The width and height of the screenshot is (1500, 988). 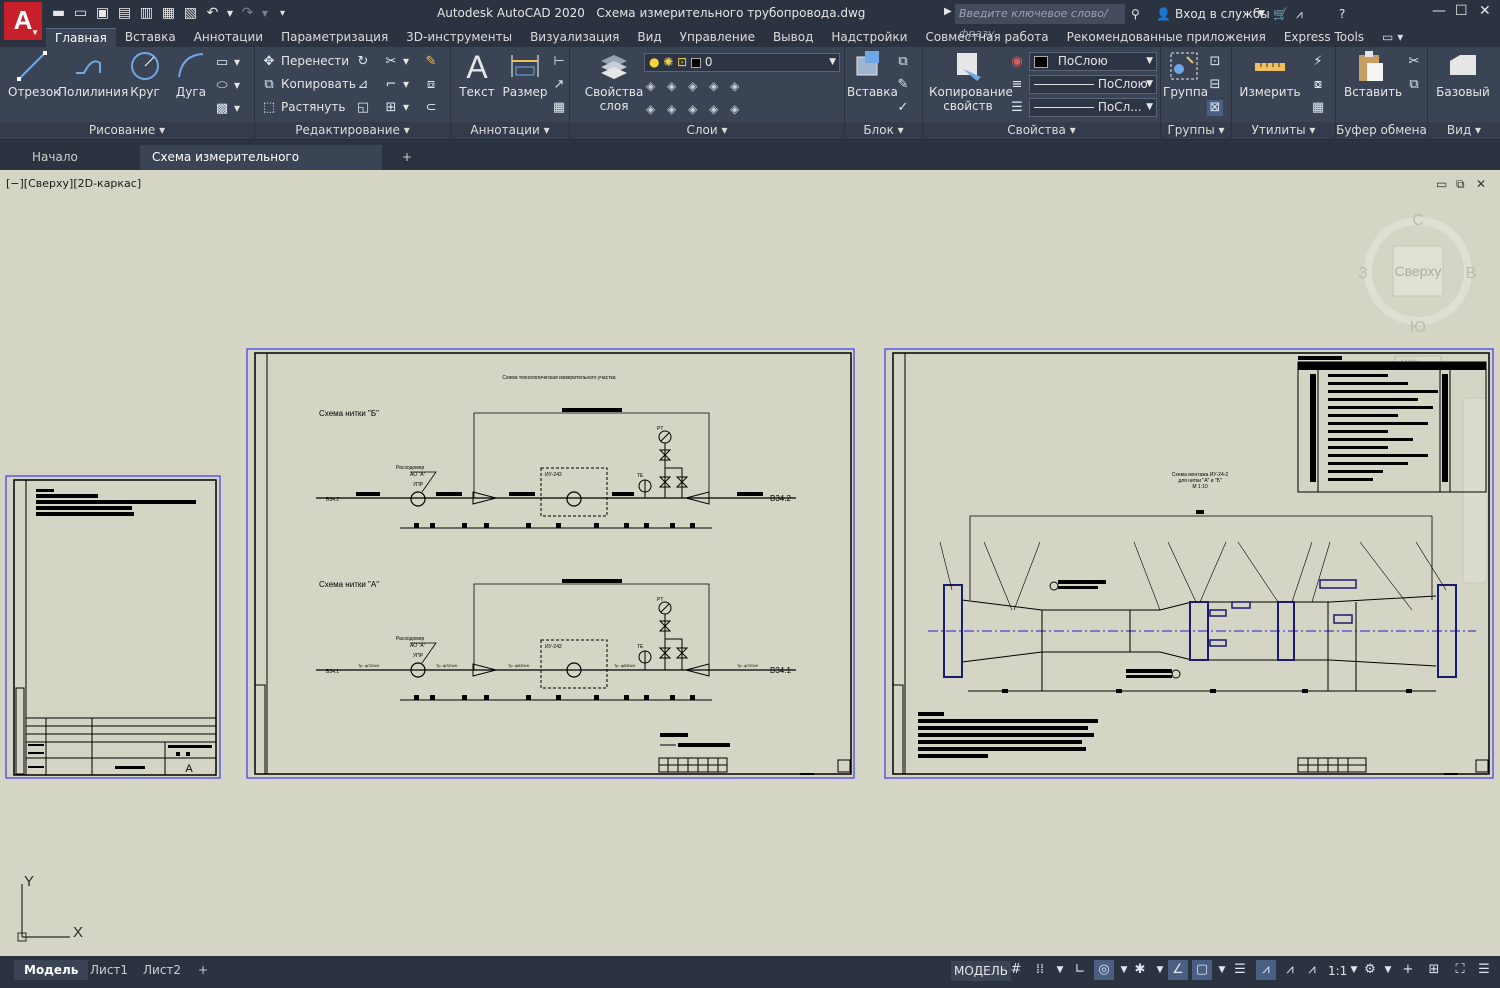 What do you see at coordinates (396, 84) in the screenshot?
I see `fillet-button: ⌐ ▾` at bounding box center [396, 84].